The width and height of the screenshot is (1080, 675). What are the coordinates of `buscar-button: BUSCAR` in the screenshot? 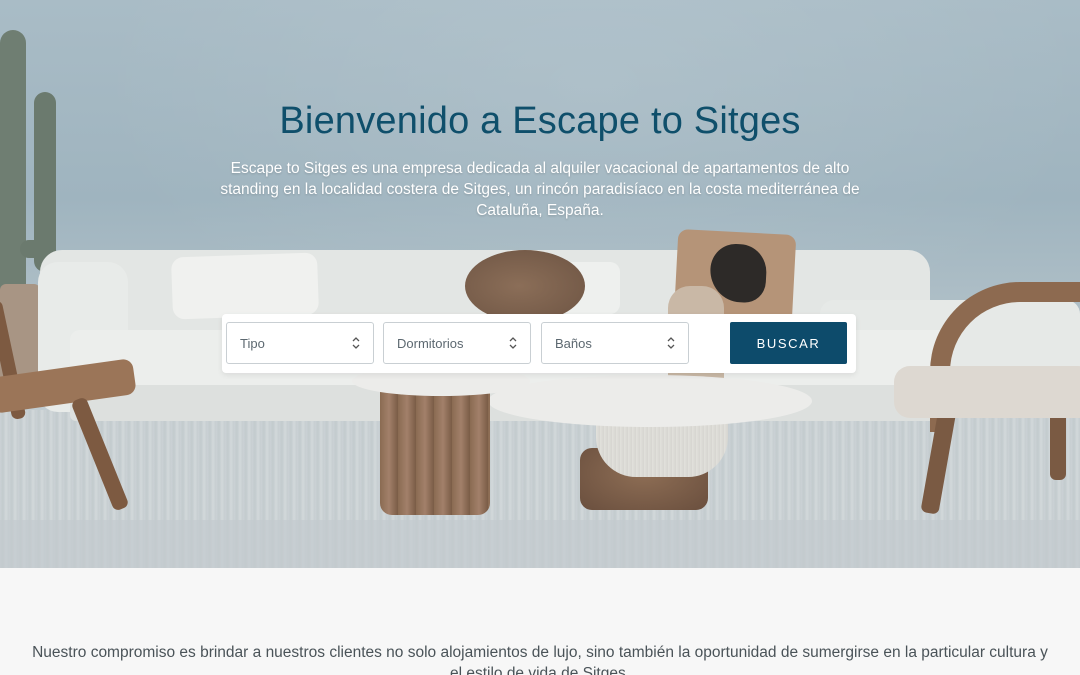 It's located at (788, 343).